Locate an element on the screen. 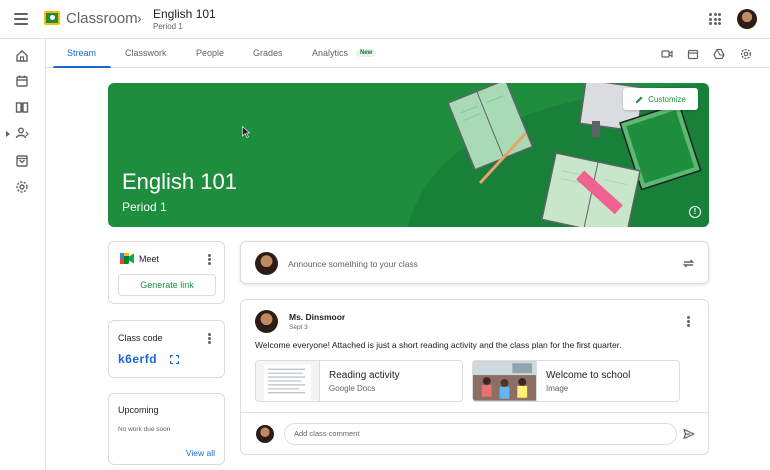 This screenshot has width=770, height=470. calendar-tab-icon is located at coordinates (693, 54).